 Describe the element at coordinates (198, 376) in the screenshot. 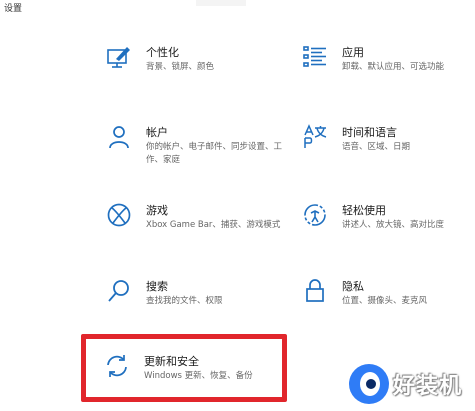

I see `tile-description: Windows 更新、恢复、备份` at that location.